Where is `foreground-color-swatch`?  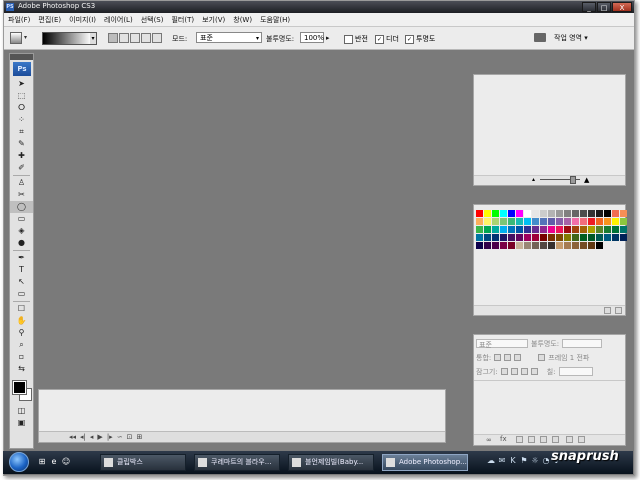
foreground-color-swatch is located at coordinates (19, 387).